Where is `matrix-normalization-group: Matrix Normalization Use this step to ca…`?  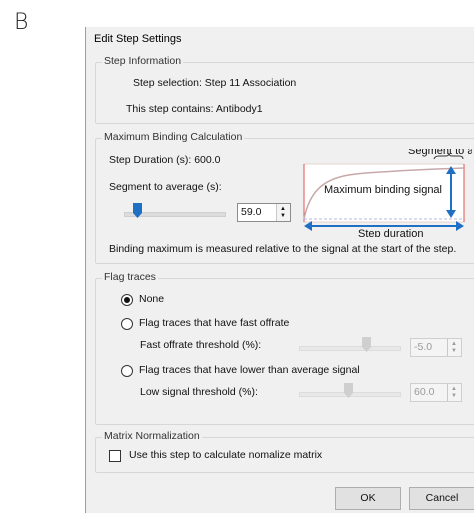 matrix-normalization-group: Matrix Normalization Use this step to ca… is located at coordinates (284, 451).